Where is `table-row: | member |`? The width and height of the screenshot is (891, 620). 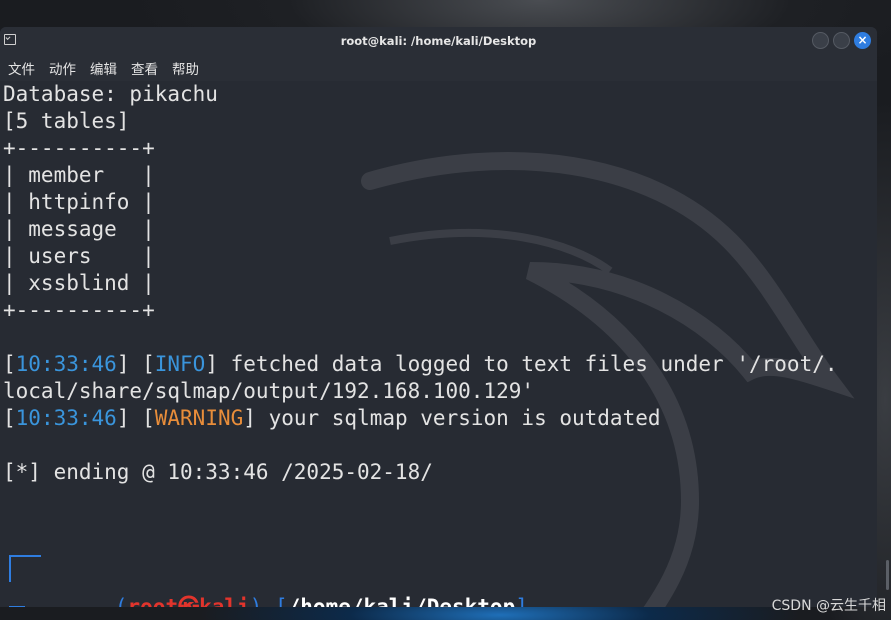 table-row: | member | is located at coordinates (79, 175).